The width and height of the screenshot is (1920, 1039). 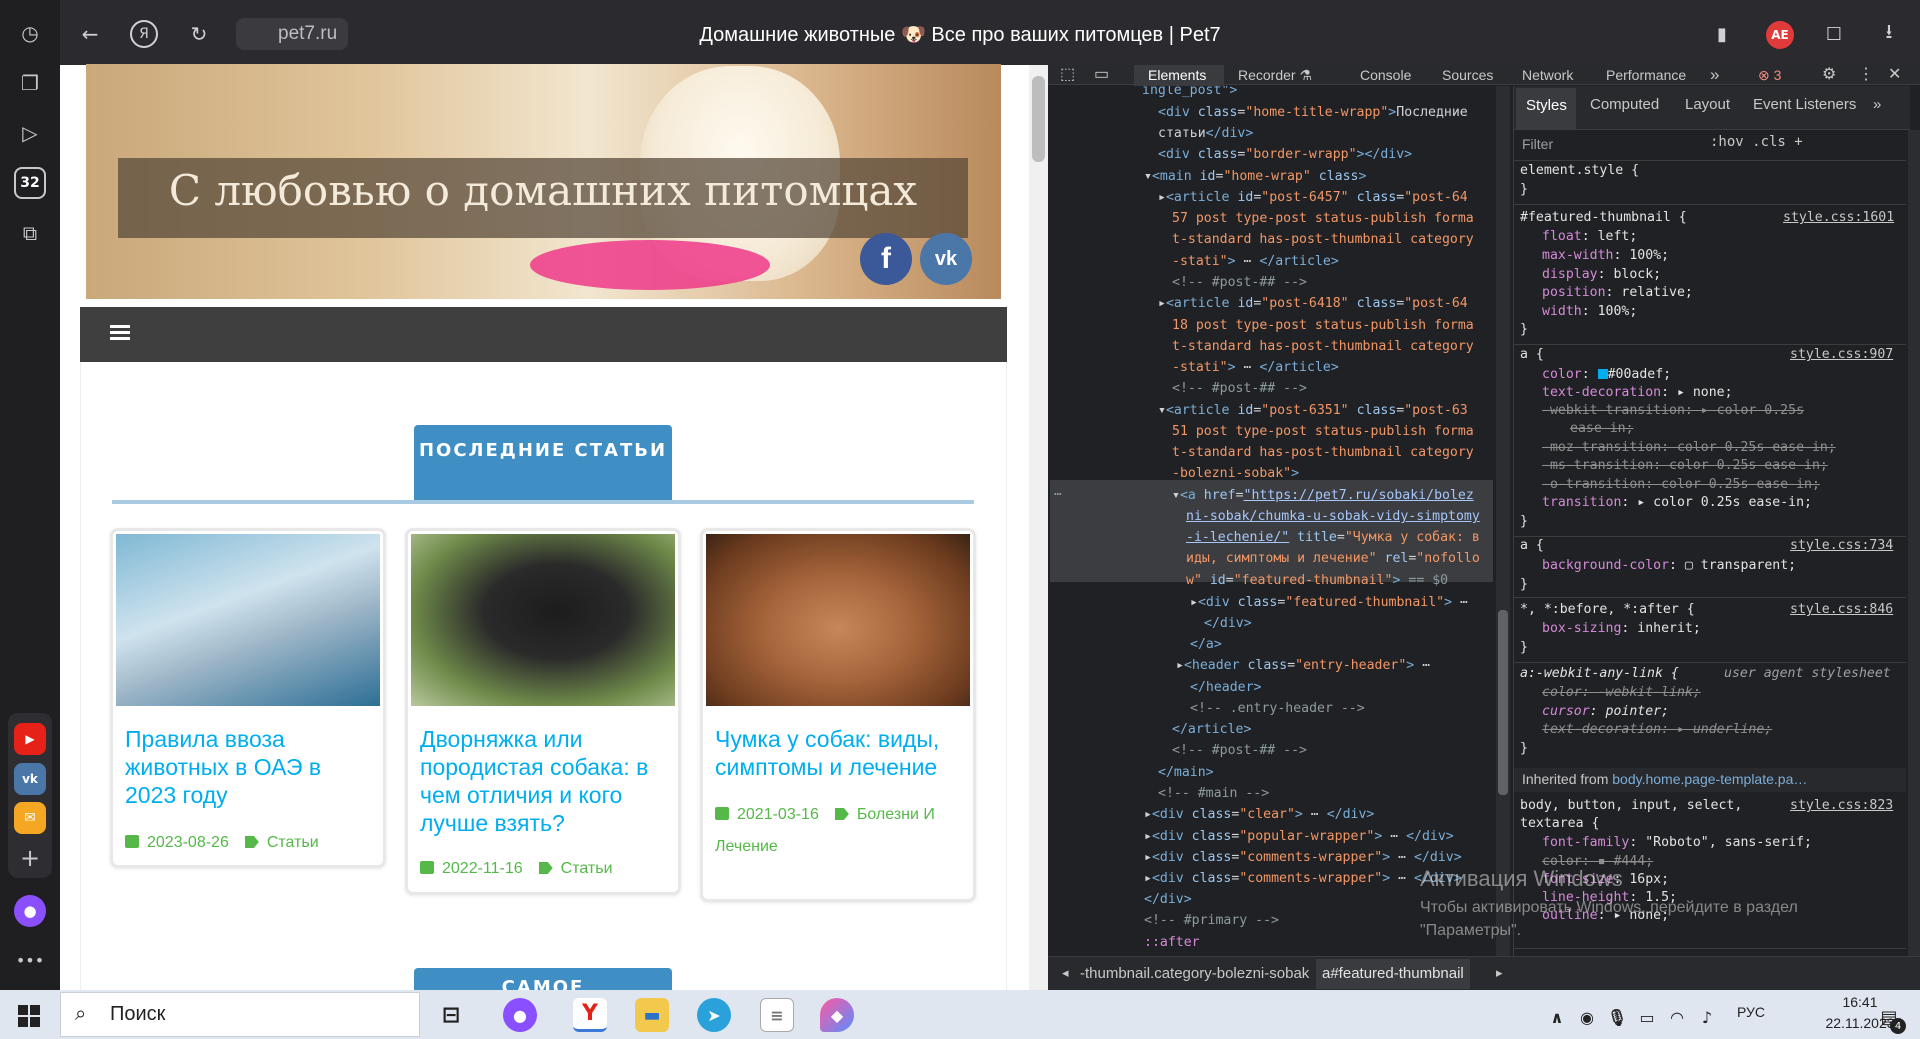 I want to click on article-date: 2021-03-16, so click(x=778, y=814).